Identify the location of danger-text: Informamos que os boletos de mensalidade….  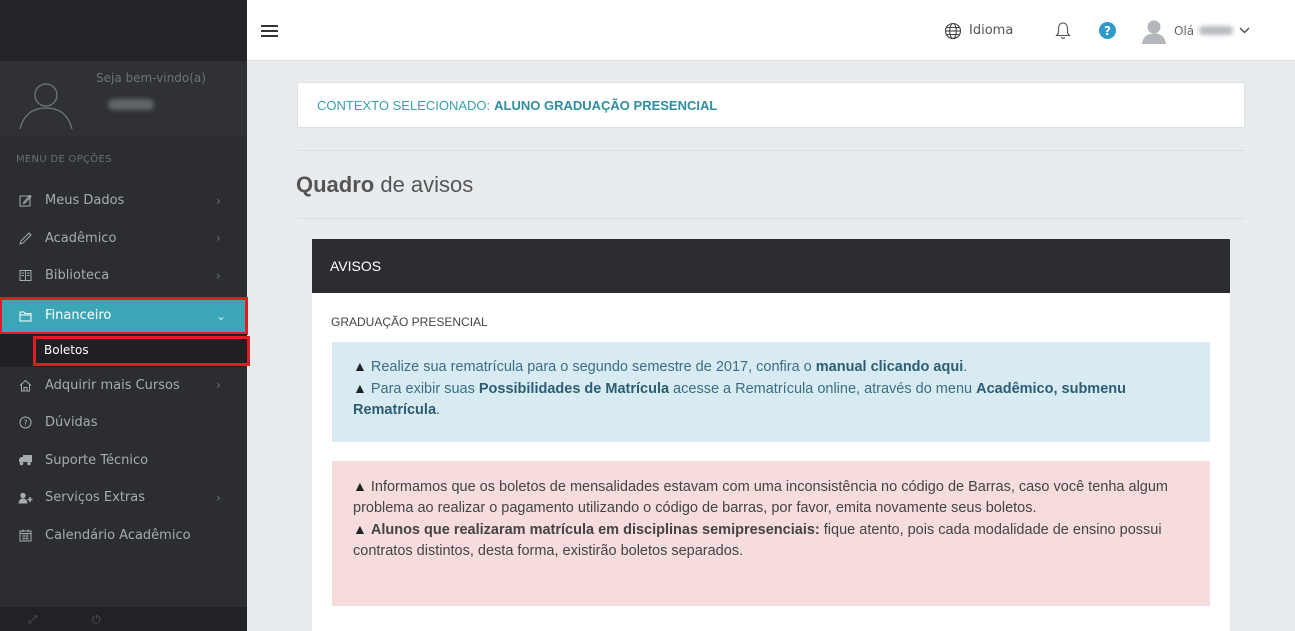
(760, 497).